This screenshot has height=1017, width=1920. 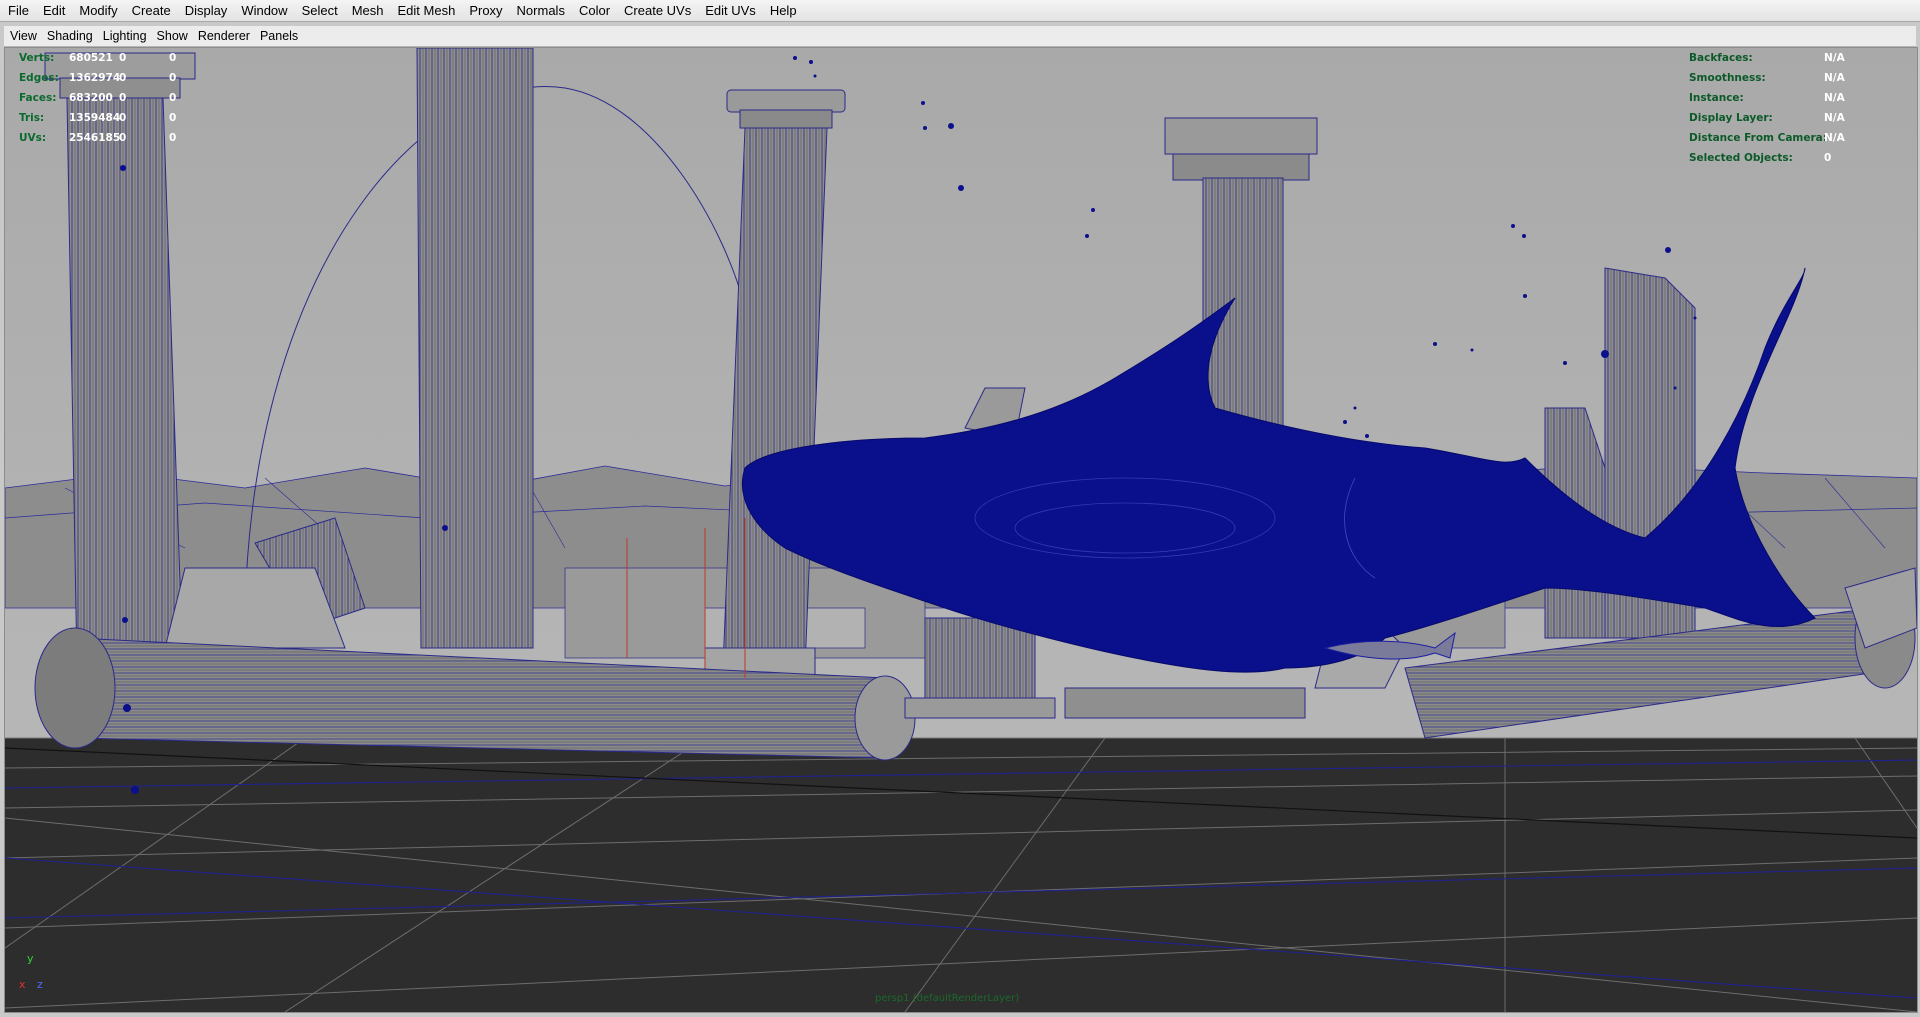 What do you see at coordinates (32, 118) in the screenshot?
I see `hud-stat-label: Tris:` at bounding box center [32, 118].